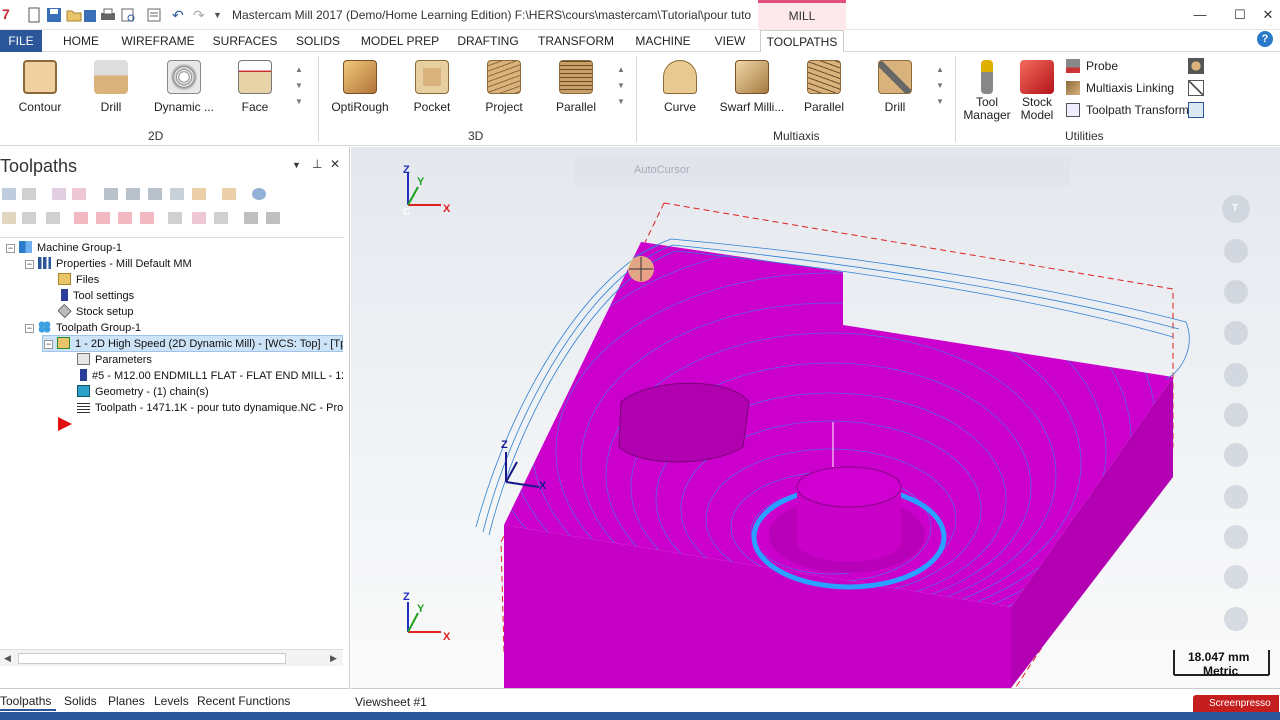  What do you see at coordinates (7, 658) in the screenshot?
I see `scroll-left-icon: ◀` at bounding box center [7, 658].